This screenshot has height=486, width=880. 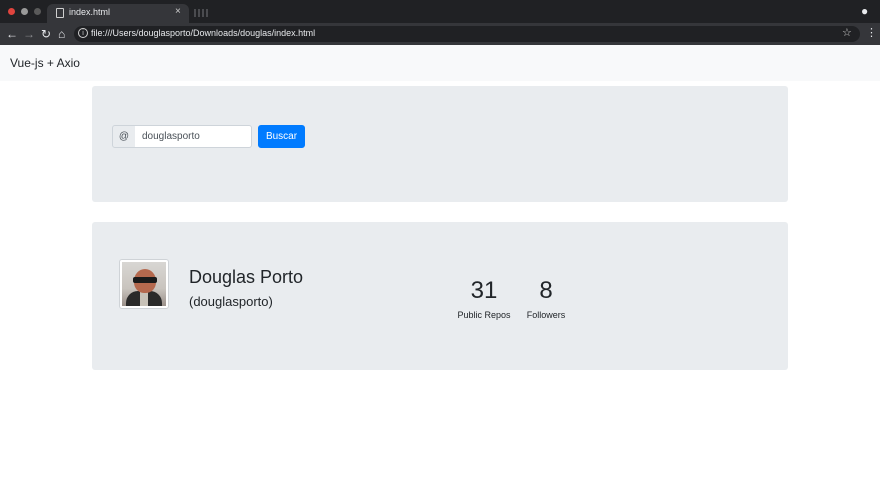 What do you see at coordinates (484, 290) in the screenshot?
I see `public-repos-count: 31` at bounding box center [484, 290].